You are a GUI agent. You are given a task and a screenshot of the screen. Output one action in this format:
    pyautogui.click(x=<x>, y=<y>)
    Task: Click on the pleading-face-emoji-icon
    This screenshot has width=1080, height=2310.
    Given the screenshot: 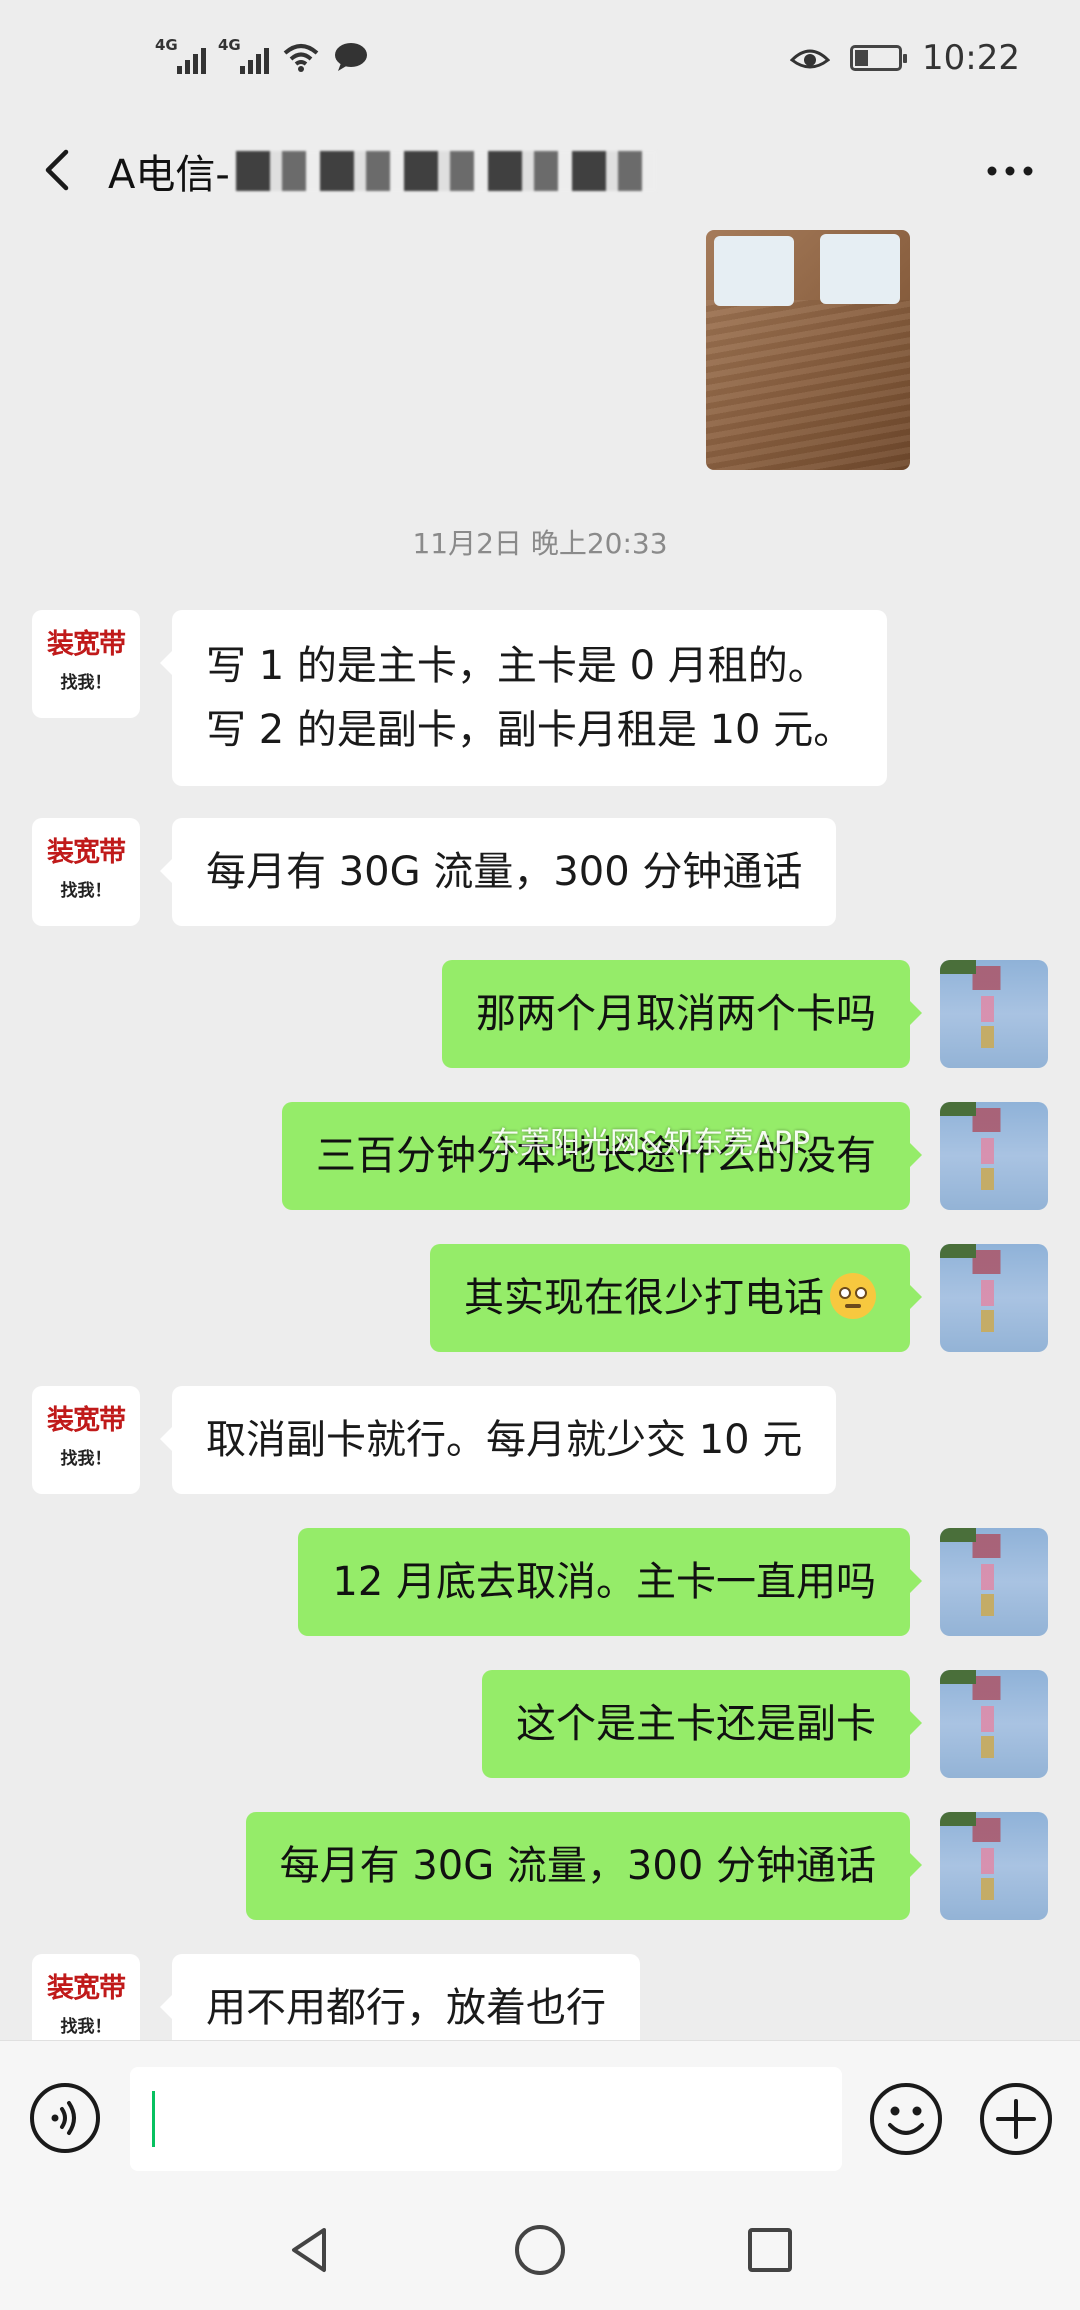 What is the action you would take?
    pyautogui.click(x=853, y=1296)
    